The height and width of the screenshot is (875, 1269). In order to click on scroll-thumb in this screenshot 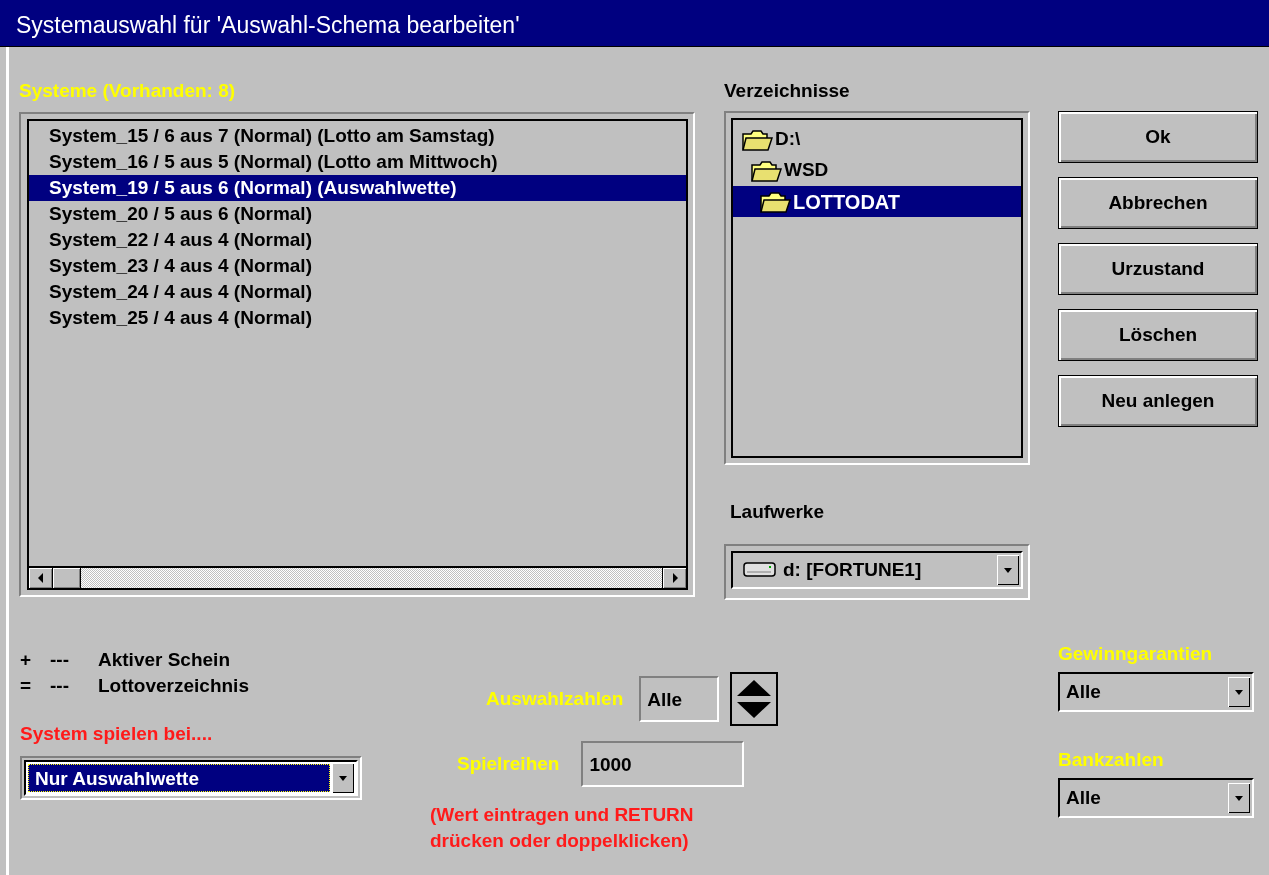, I will do `click(67, 578)`.